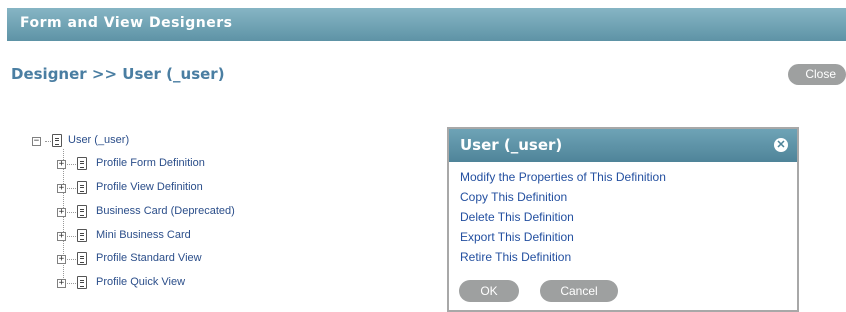  I want to click on page-header: Form and View Designers, so click(426, 24).